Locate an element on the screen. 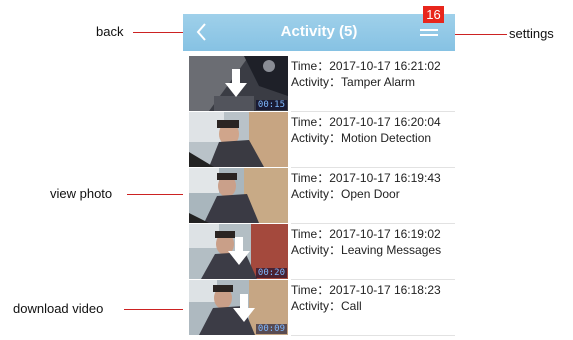  event-time: 2017-10-17 16:18:23 is located at coordinates (385, 290).